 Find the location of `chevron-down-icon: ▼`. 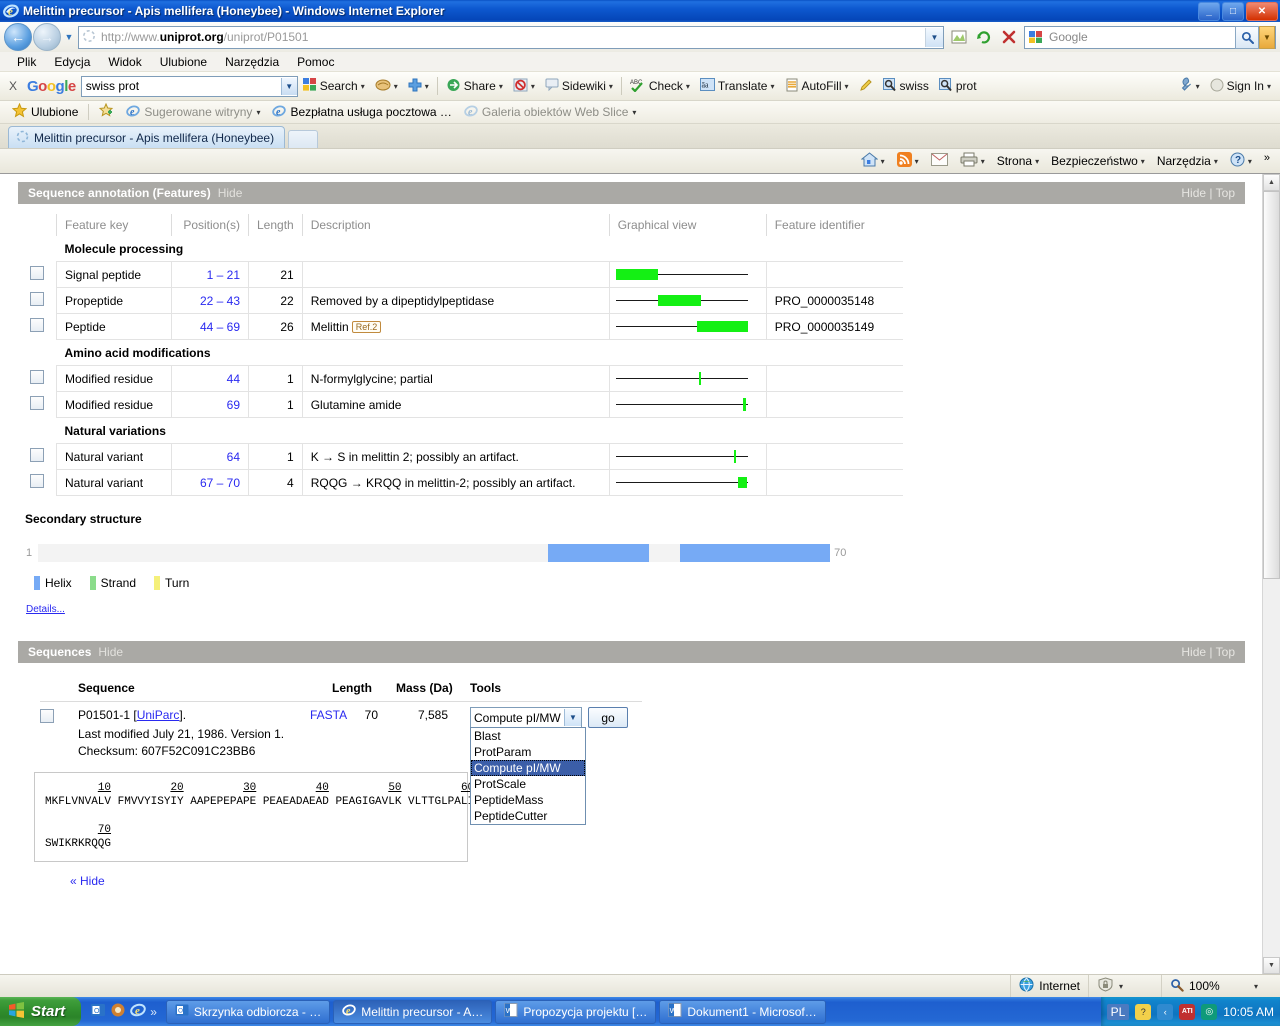

chevron-down-icon: ▼ is located at coordinates (572, 717).